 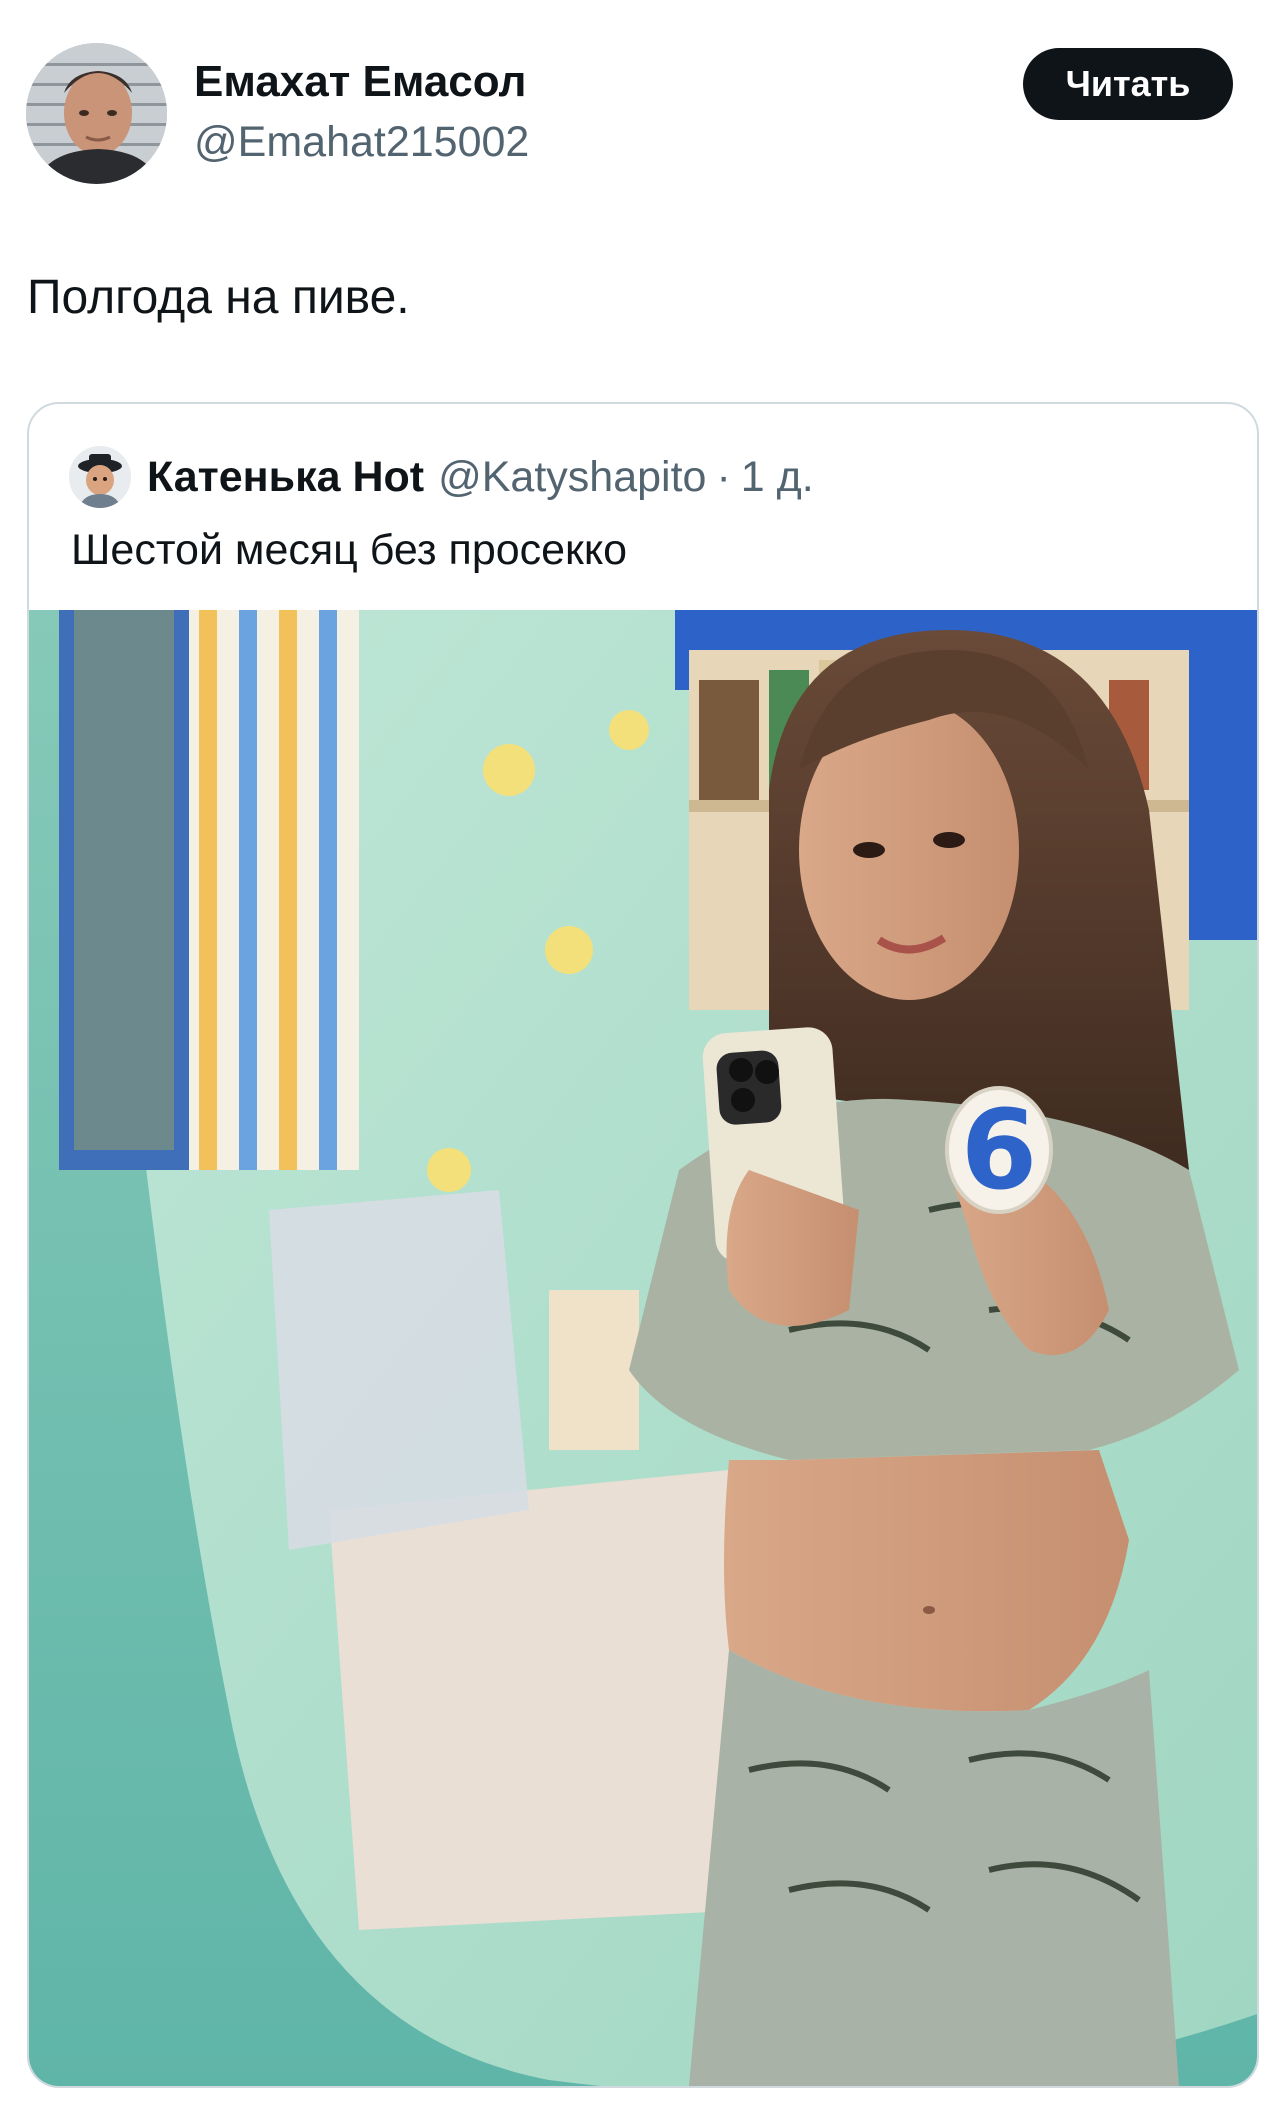 I want to click on candle-digit: 6, so click(x=999, y=1150).